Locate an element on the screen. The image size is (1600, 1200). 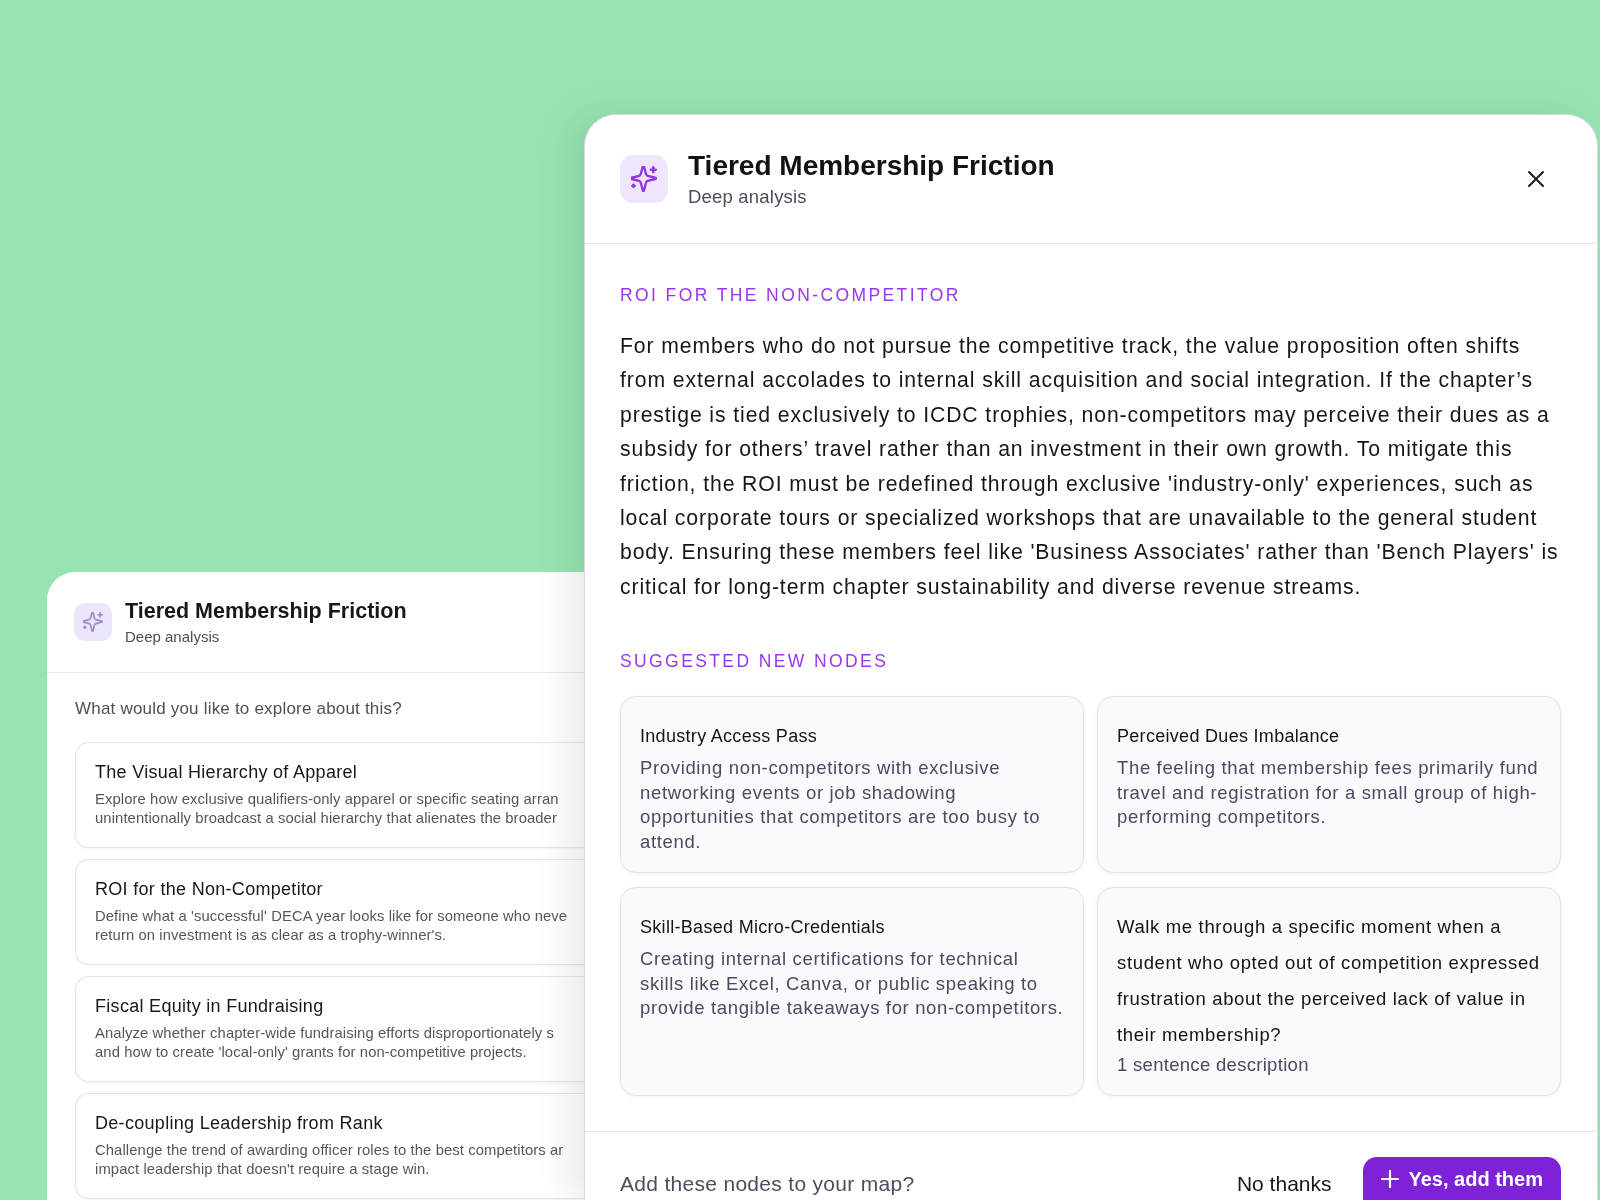
option-card: ROI for the Non-Competitor Define what a 'successful' DECA year looks like for someone who neve return on investment is as clear as a trophy-winner's. is located at coordinates (329, 912).